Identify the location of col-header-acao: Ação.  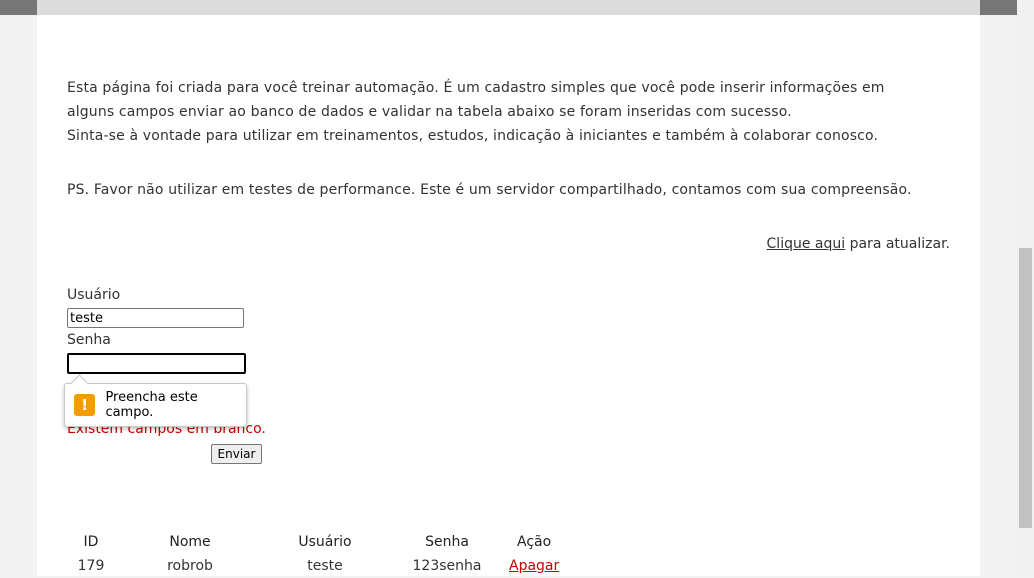
(534, 542).